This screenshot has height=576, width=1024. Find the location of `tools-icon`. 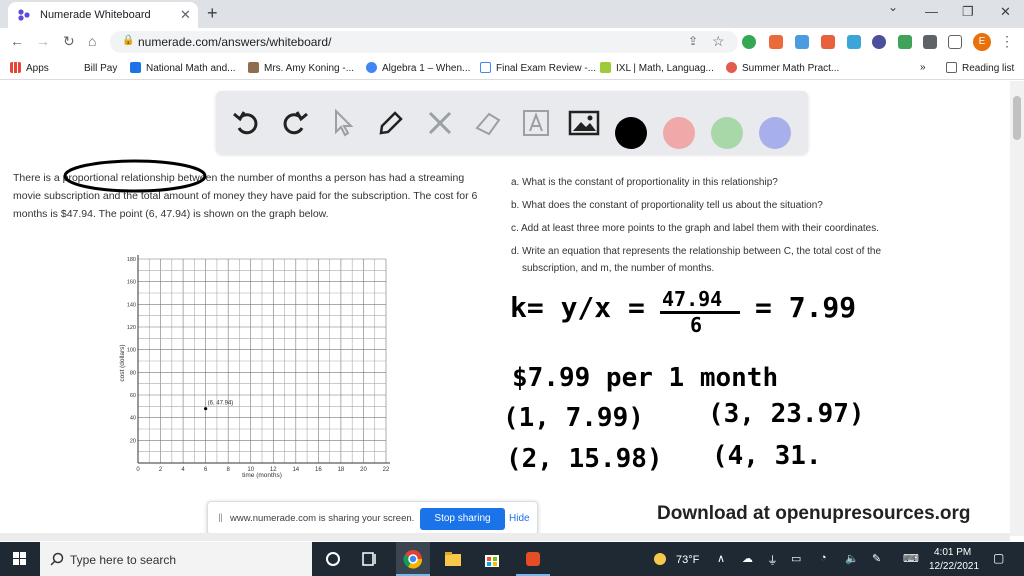

tools-icon is located at coordinates (440, 123).